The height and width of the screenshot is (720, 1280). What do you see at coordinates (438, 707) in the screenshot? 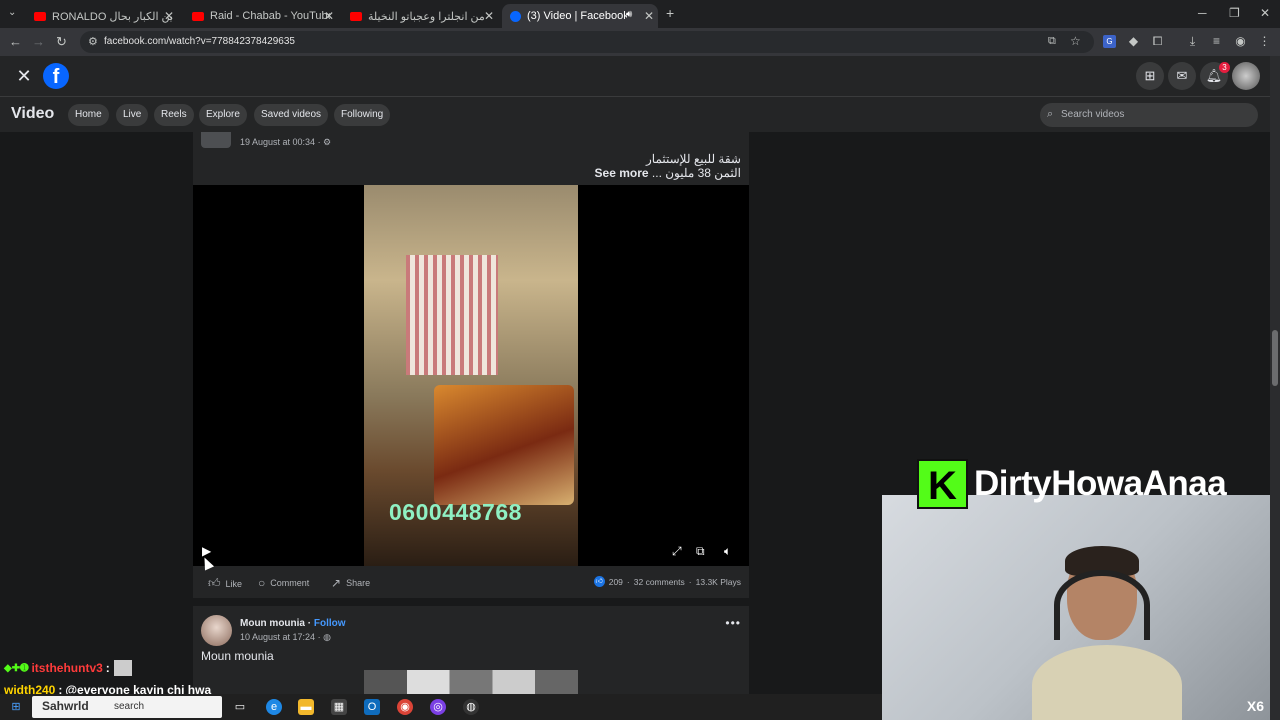
I see `app-icon: ◎` at bounding box center [438, 707].